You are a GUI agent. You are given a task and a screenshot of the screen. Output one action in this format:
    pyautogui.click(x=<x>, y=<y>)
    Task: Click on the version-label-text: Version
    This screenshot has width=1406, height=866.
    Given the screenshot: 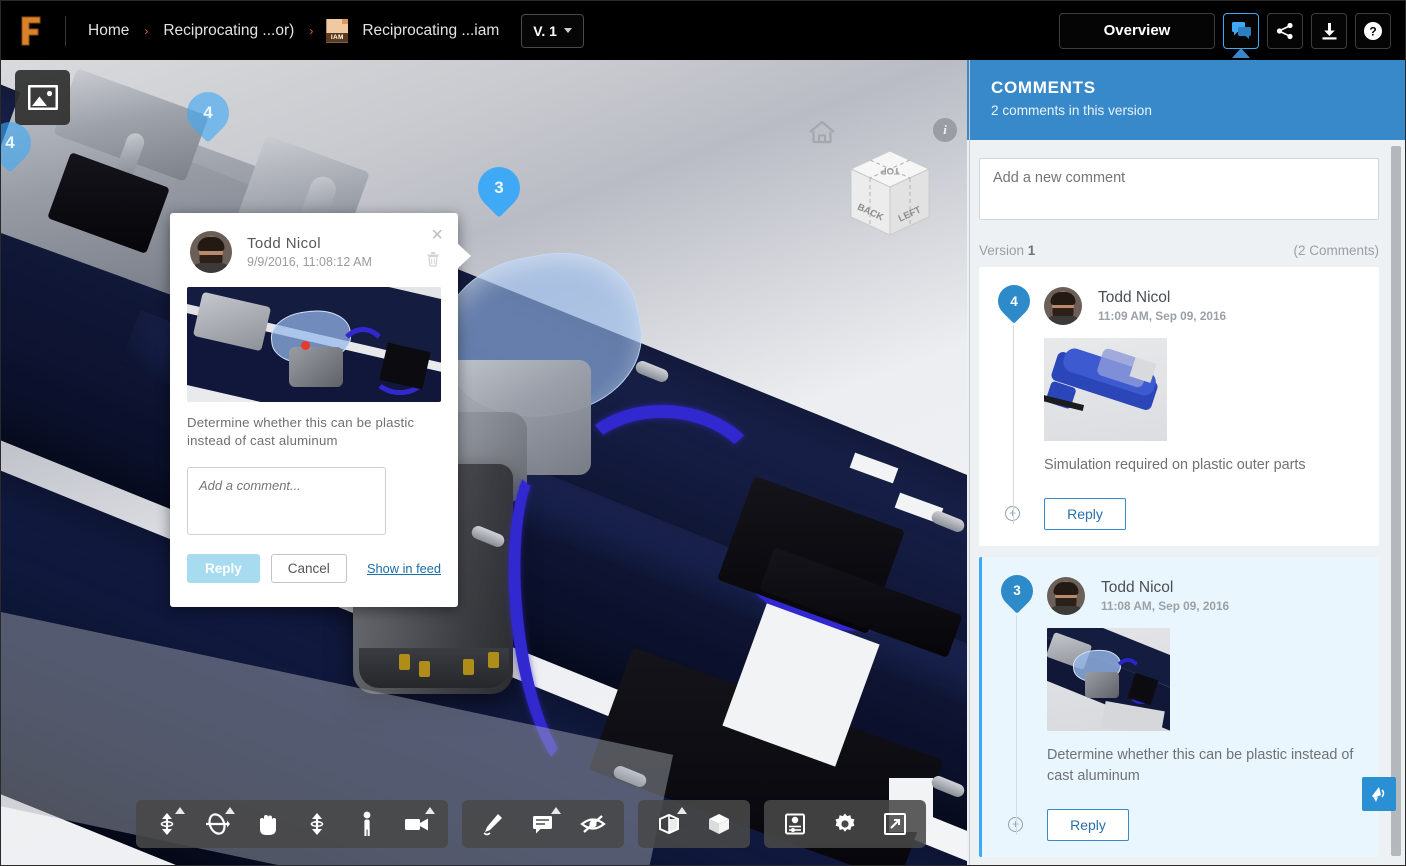 What is the action you would take?
    pyautogui.click(x=1002, y=250)
    